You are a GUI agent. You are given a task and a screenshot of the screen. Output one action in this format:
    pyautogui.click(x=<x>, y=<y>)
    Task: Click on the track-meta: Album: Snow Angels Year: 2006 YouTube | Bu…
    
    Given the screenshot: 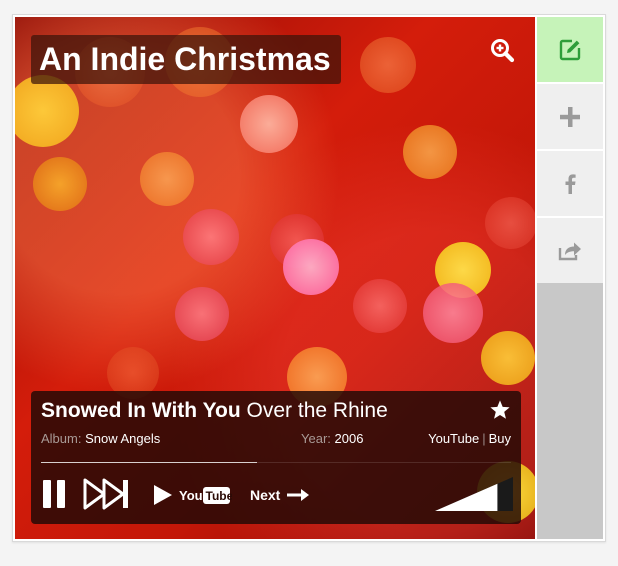 What is the action you would take?
    pyautogui.click(x=276, y=439)
    